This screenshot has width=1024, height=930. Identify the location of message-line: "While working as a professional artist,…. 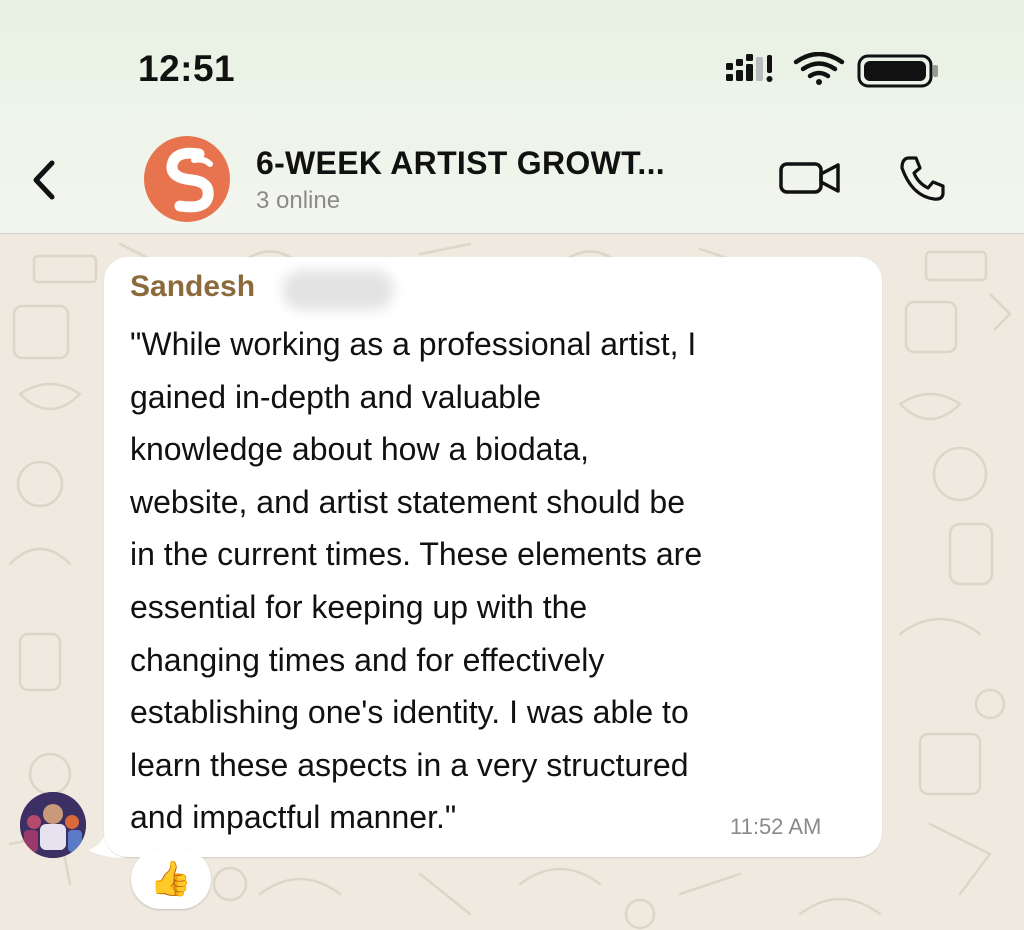
(413, 344).